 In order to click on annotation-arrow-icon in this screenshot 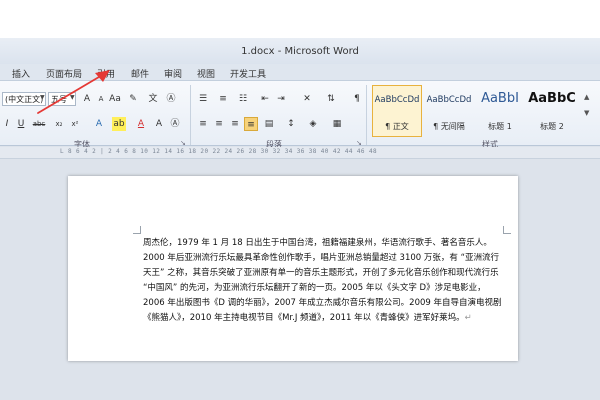, I will do `click(73, 92)`.